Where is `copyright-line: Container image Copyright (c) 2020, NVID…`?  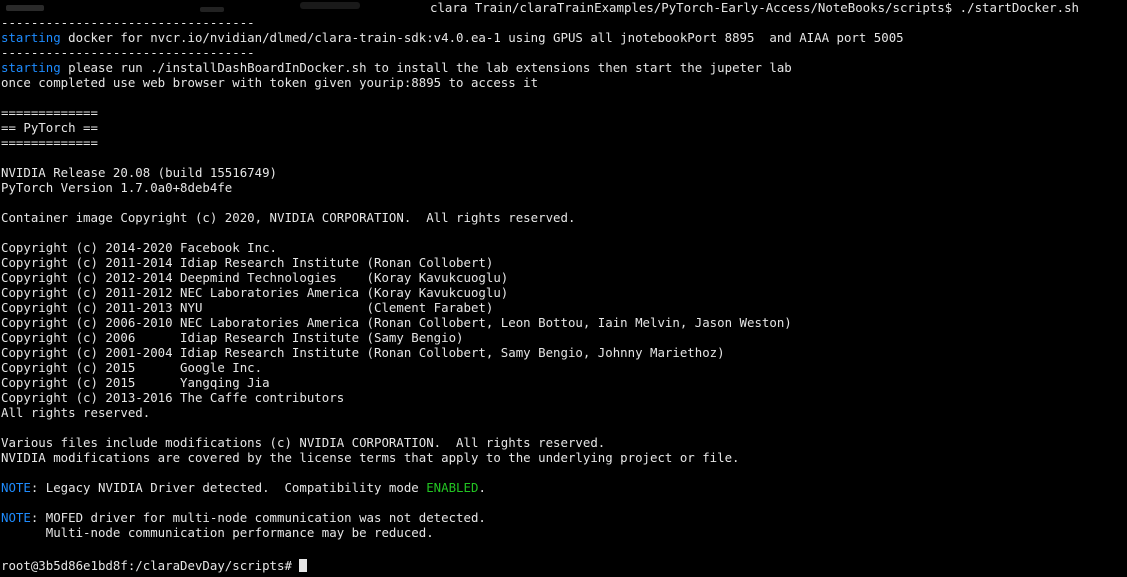
copyright-line: Container image Copyright (c) 2020, NVID… is located at coordinates (288, 217).